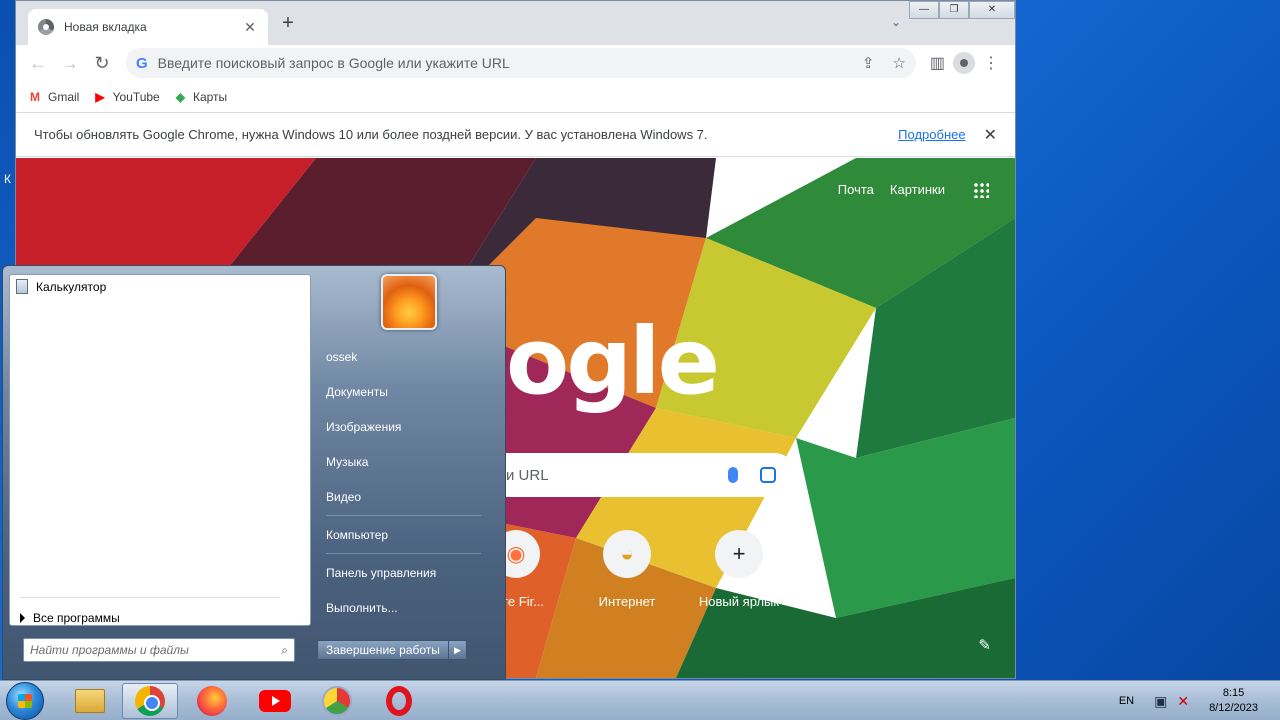  I want to click on lens-search-icon, so click(768, 475).